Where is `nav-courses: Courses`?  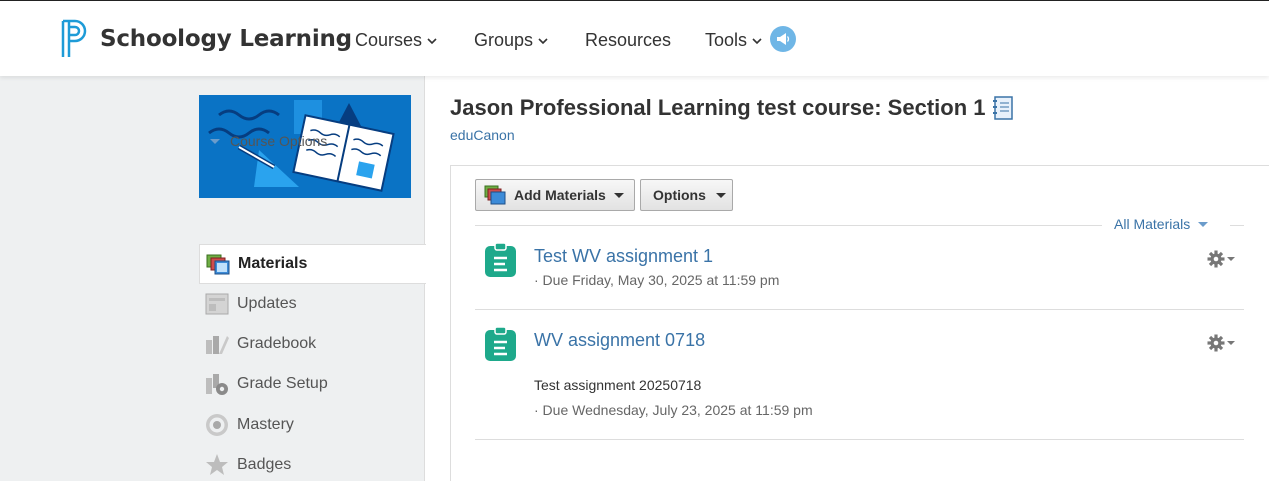
nav-courses: Courses is located at coordinates (396, 40).